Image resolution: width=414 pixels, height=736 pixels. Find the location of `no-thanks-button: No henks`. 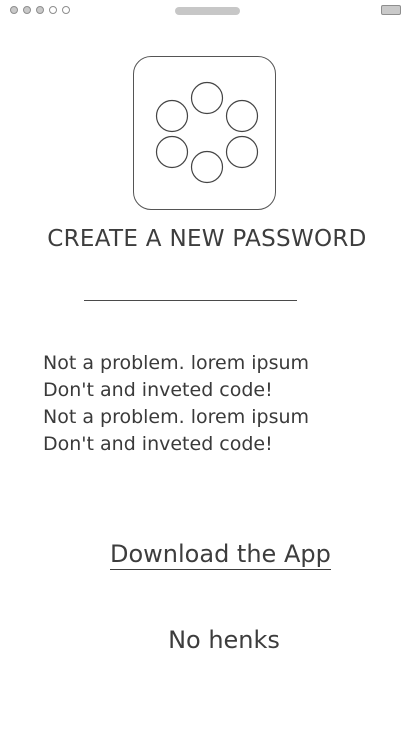

no-thanks-button: No henks is located at coordinates (207, 640).